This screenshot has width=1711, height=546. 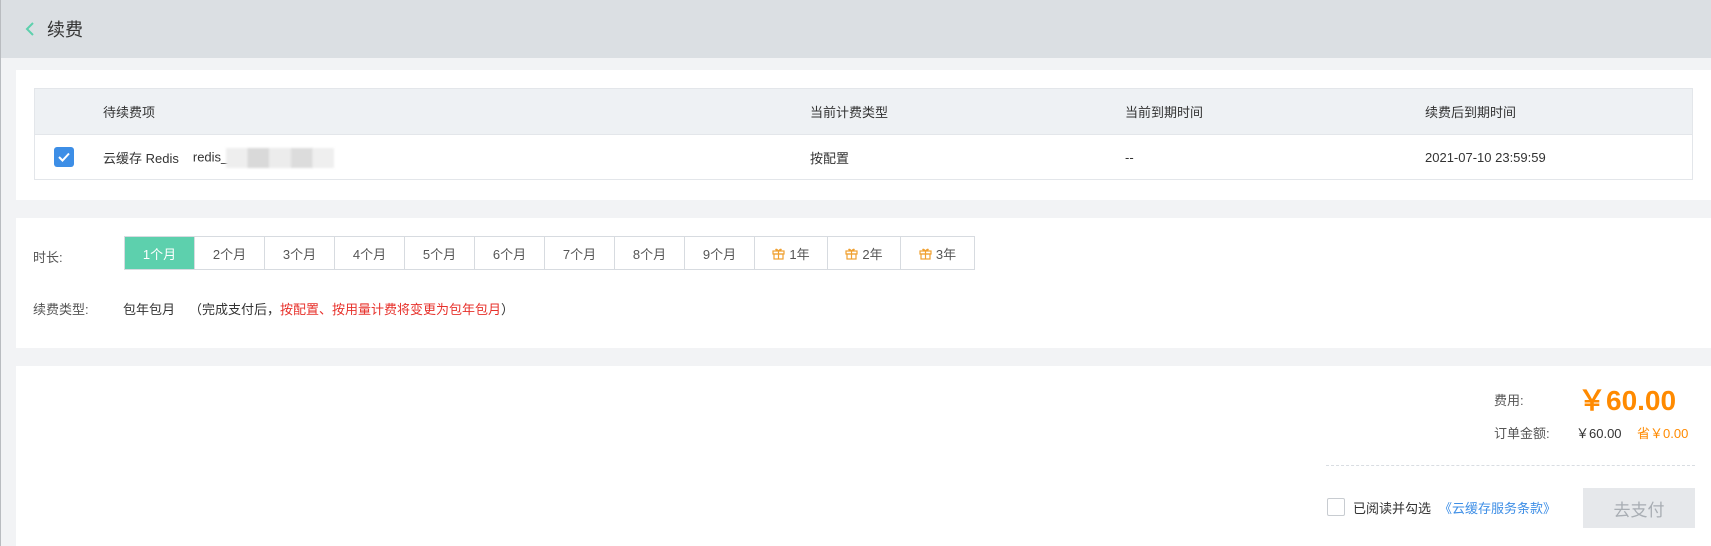 I want to click on column-header-billing-type: 当前计费类型, so click(x=849, y=112).